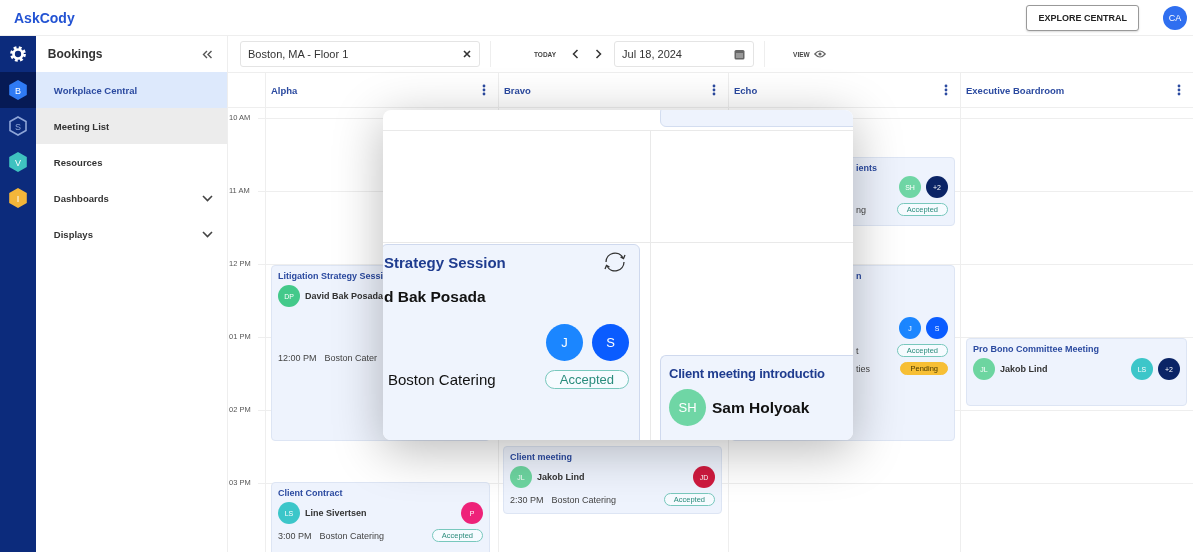 This screenshot has width=1193, height=552. Describe the element at coordinates (599, 54) in the screenshot. I see `next-icon` at that location.